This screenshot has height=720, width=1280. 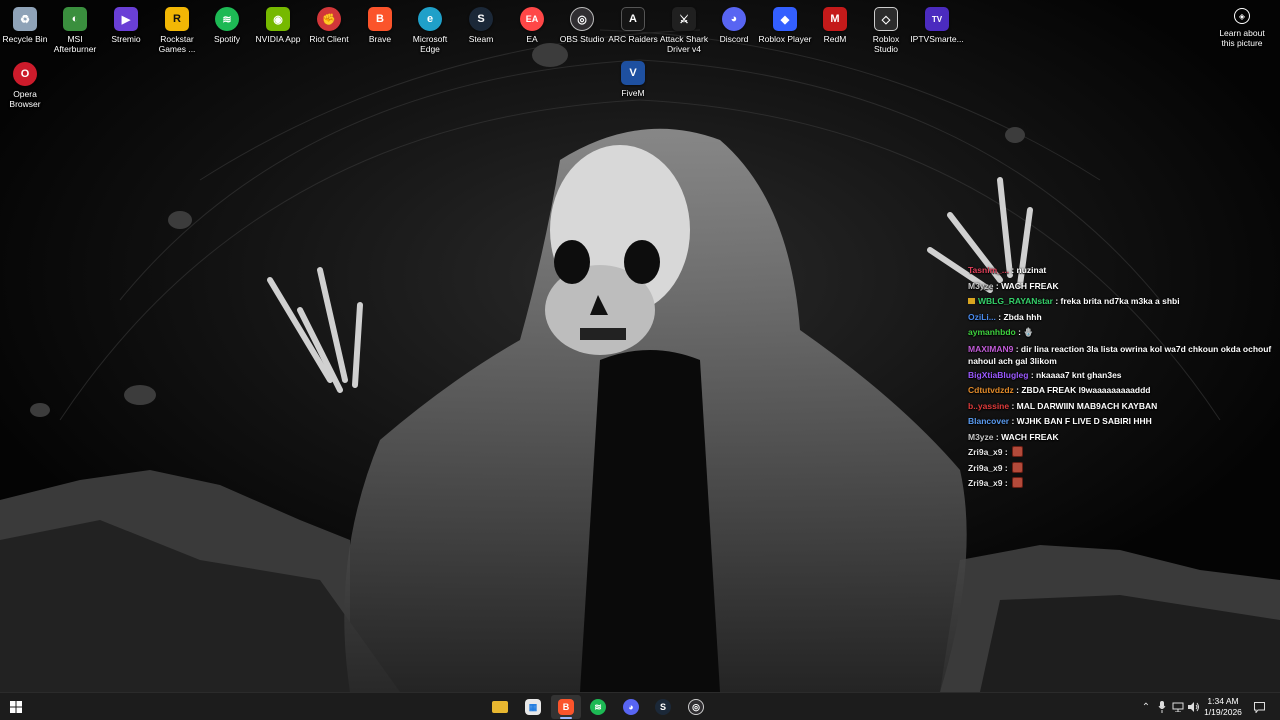 I want to click on desktop-icon-discord: ◕ Discord, so click(x=734, y=23).